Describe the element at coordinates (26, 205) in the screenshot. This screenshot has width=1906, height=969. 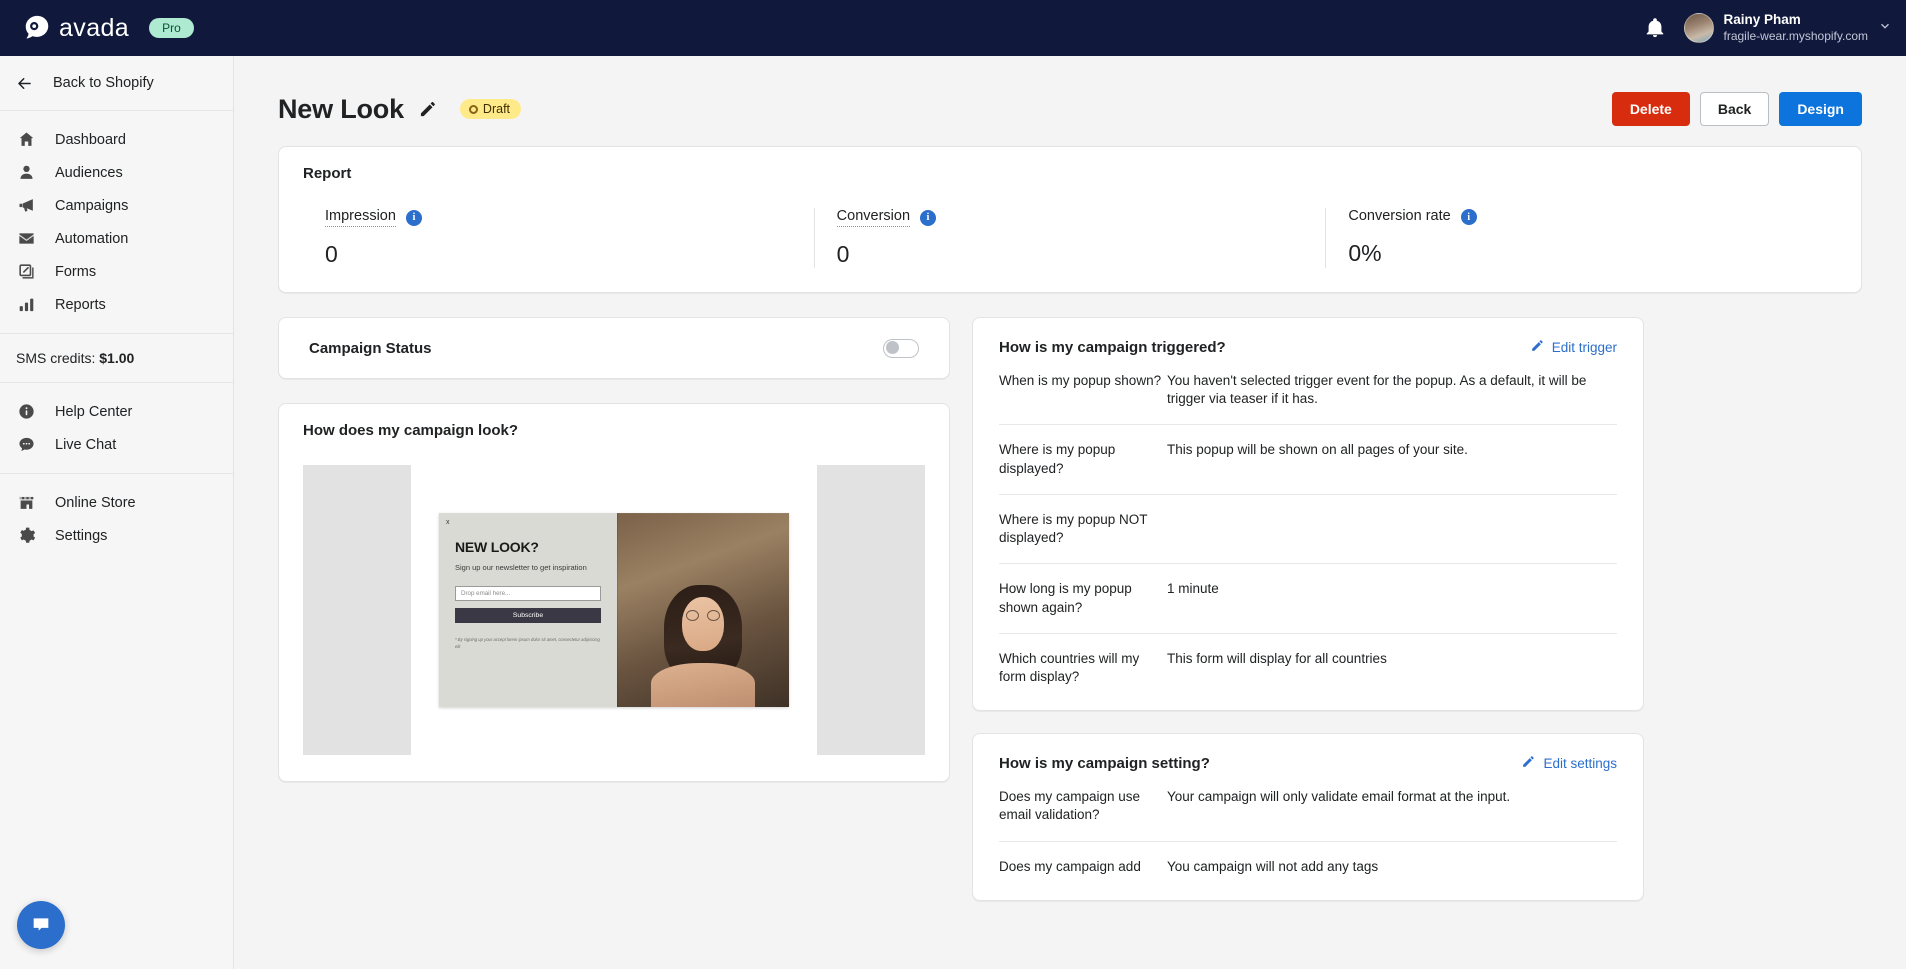
I see `megaphone-icon` at that location.